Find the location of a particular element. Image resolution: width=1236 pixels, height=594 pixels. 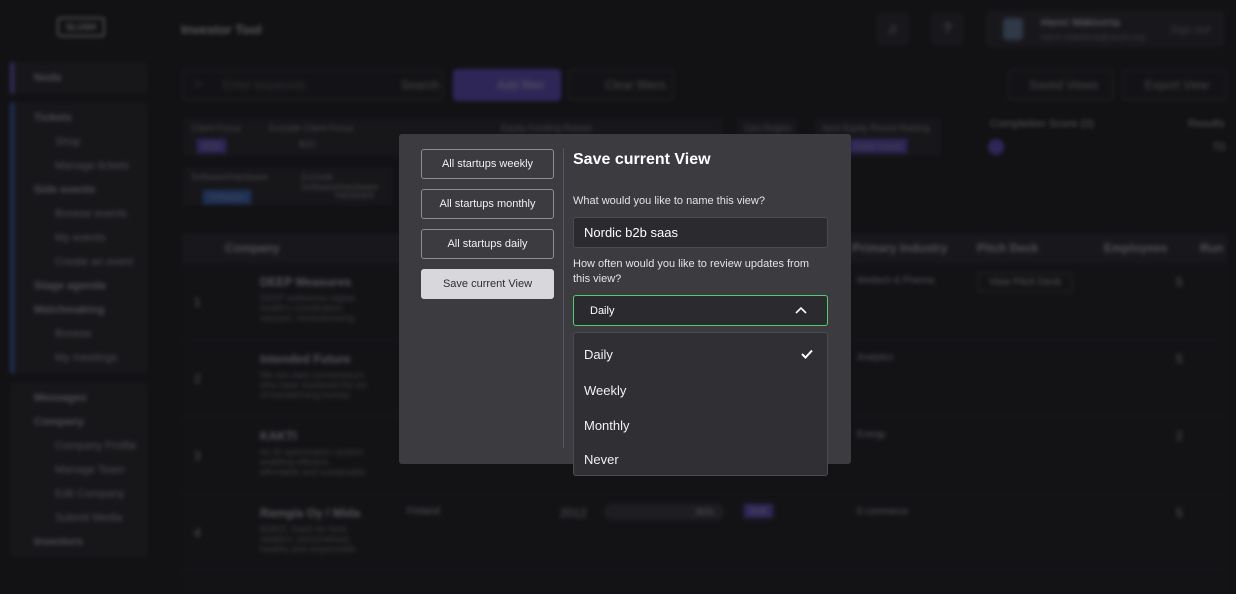

view-name-label: What would you like to name this view? is located at coordinates (669, 201).